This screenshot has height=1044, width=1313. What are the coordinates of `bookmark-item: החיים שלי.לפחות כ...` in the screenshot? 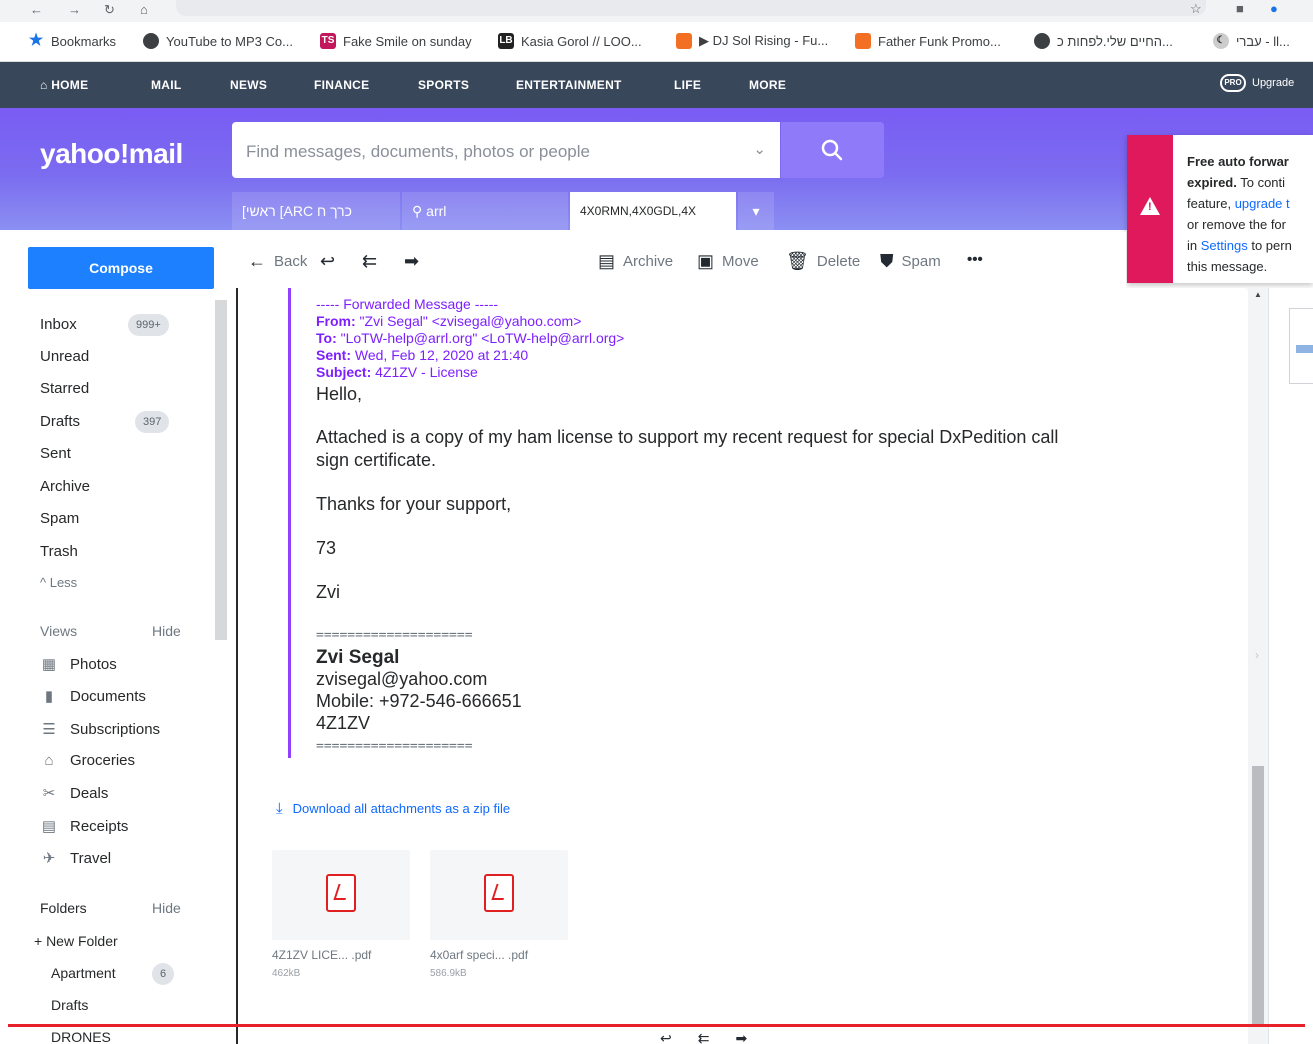 It's located at (1103, 41).